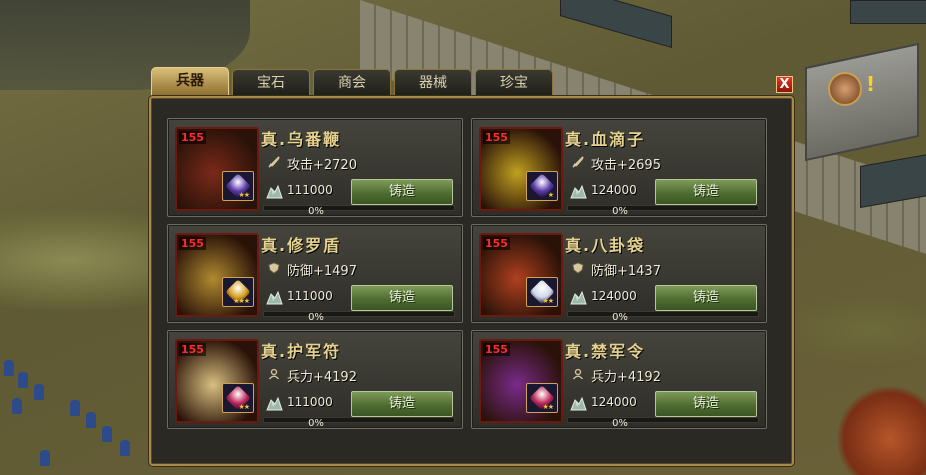 The width and height of the screenshot is (926, 475). What do you see at coordinates (322, 271) in the screenshot?
I see `item-stat: 防御+1497` at bounding box center [322, 271].